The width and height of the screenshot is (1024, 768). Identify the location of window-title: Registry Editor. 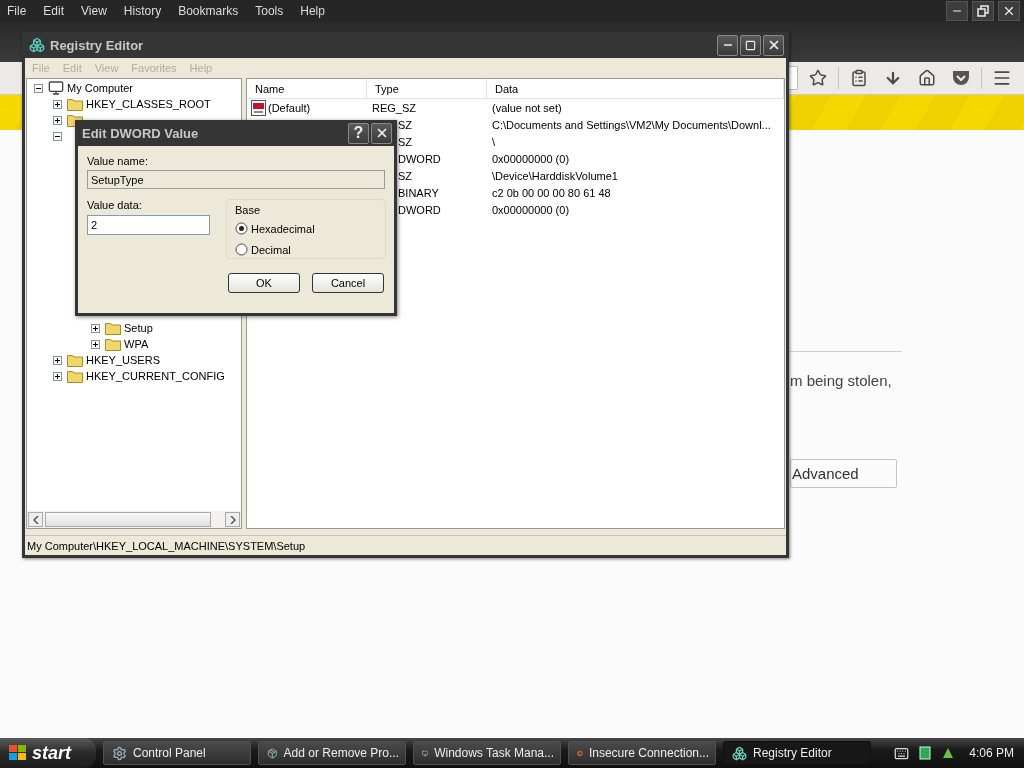
(97, 45).